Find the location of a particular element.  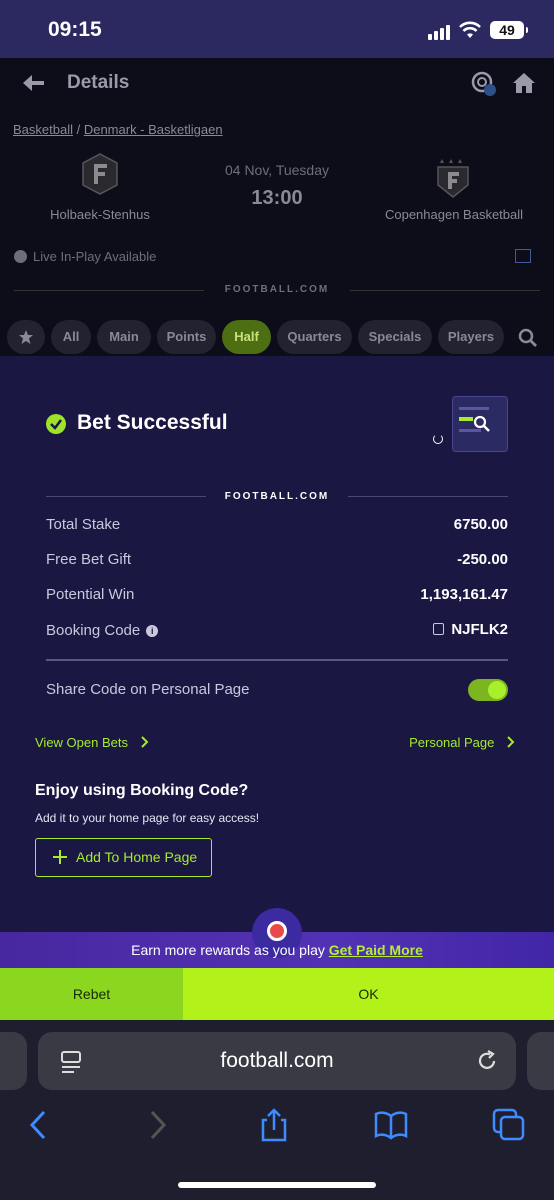

toggle-knob is located at coordinates (497, 690).